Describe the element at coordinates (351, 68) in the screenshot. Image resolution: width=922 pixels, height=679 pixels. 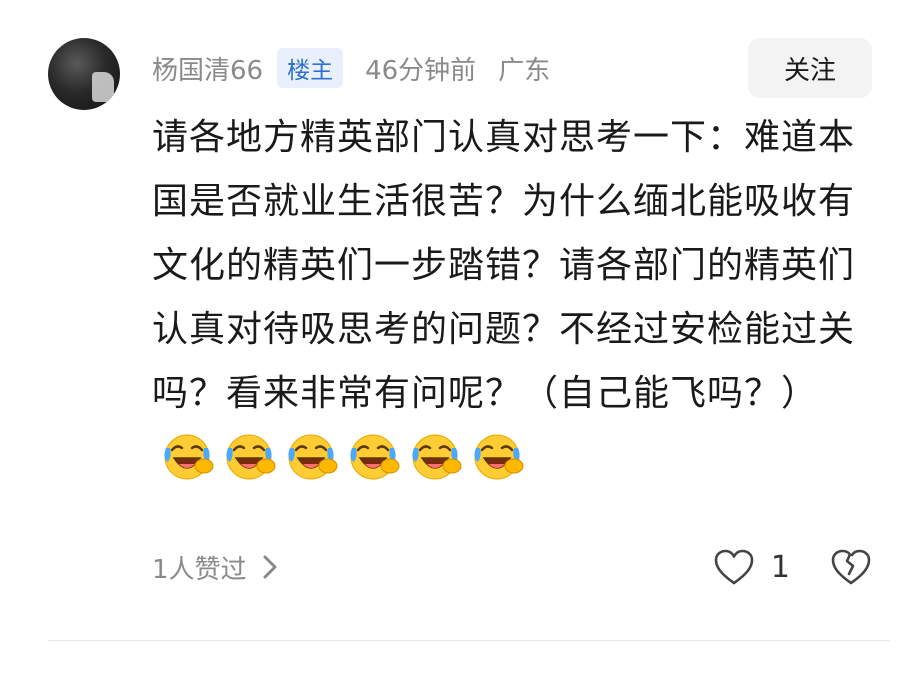
I see `comment-header: 杨国清66 楼主 46分钟前 广东` at that location.